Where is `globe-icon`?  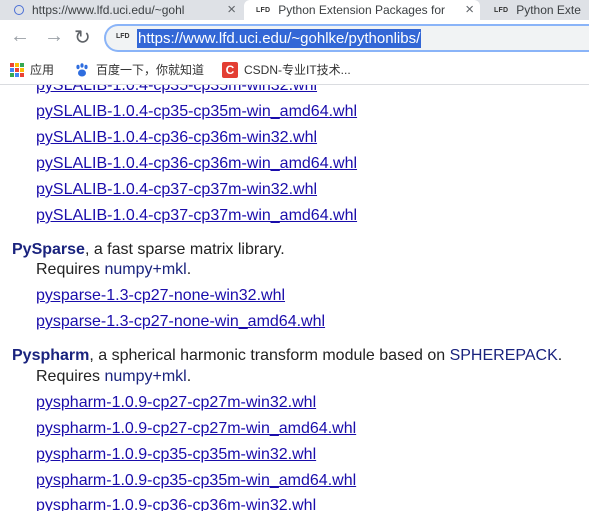
globe-icon is located at coordinates (19, 10).